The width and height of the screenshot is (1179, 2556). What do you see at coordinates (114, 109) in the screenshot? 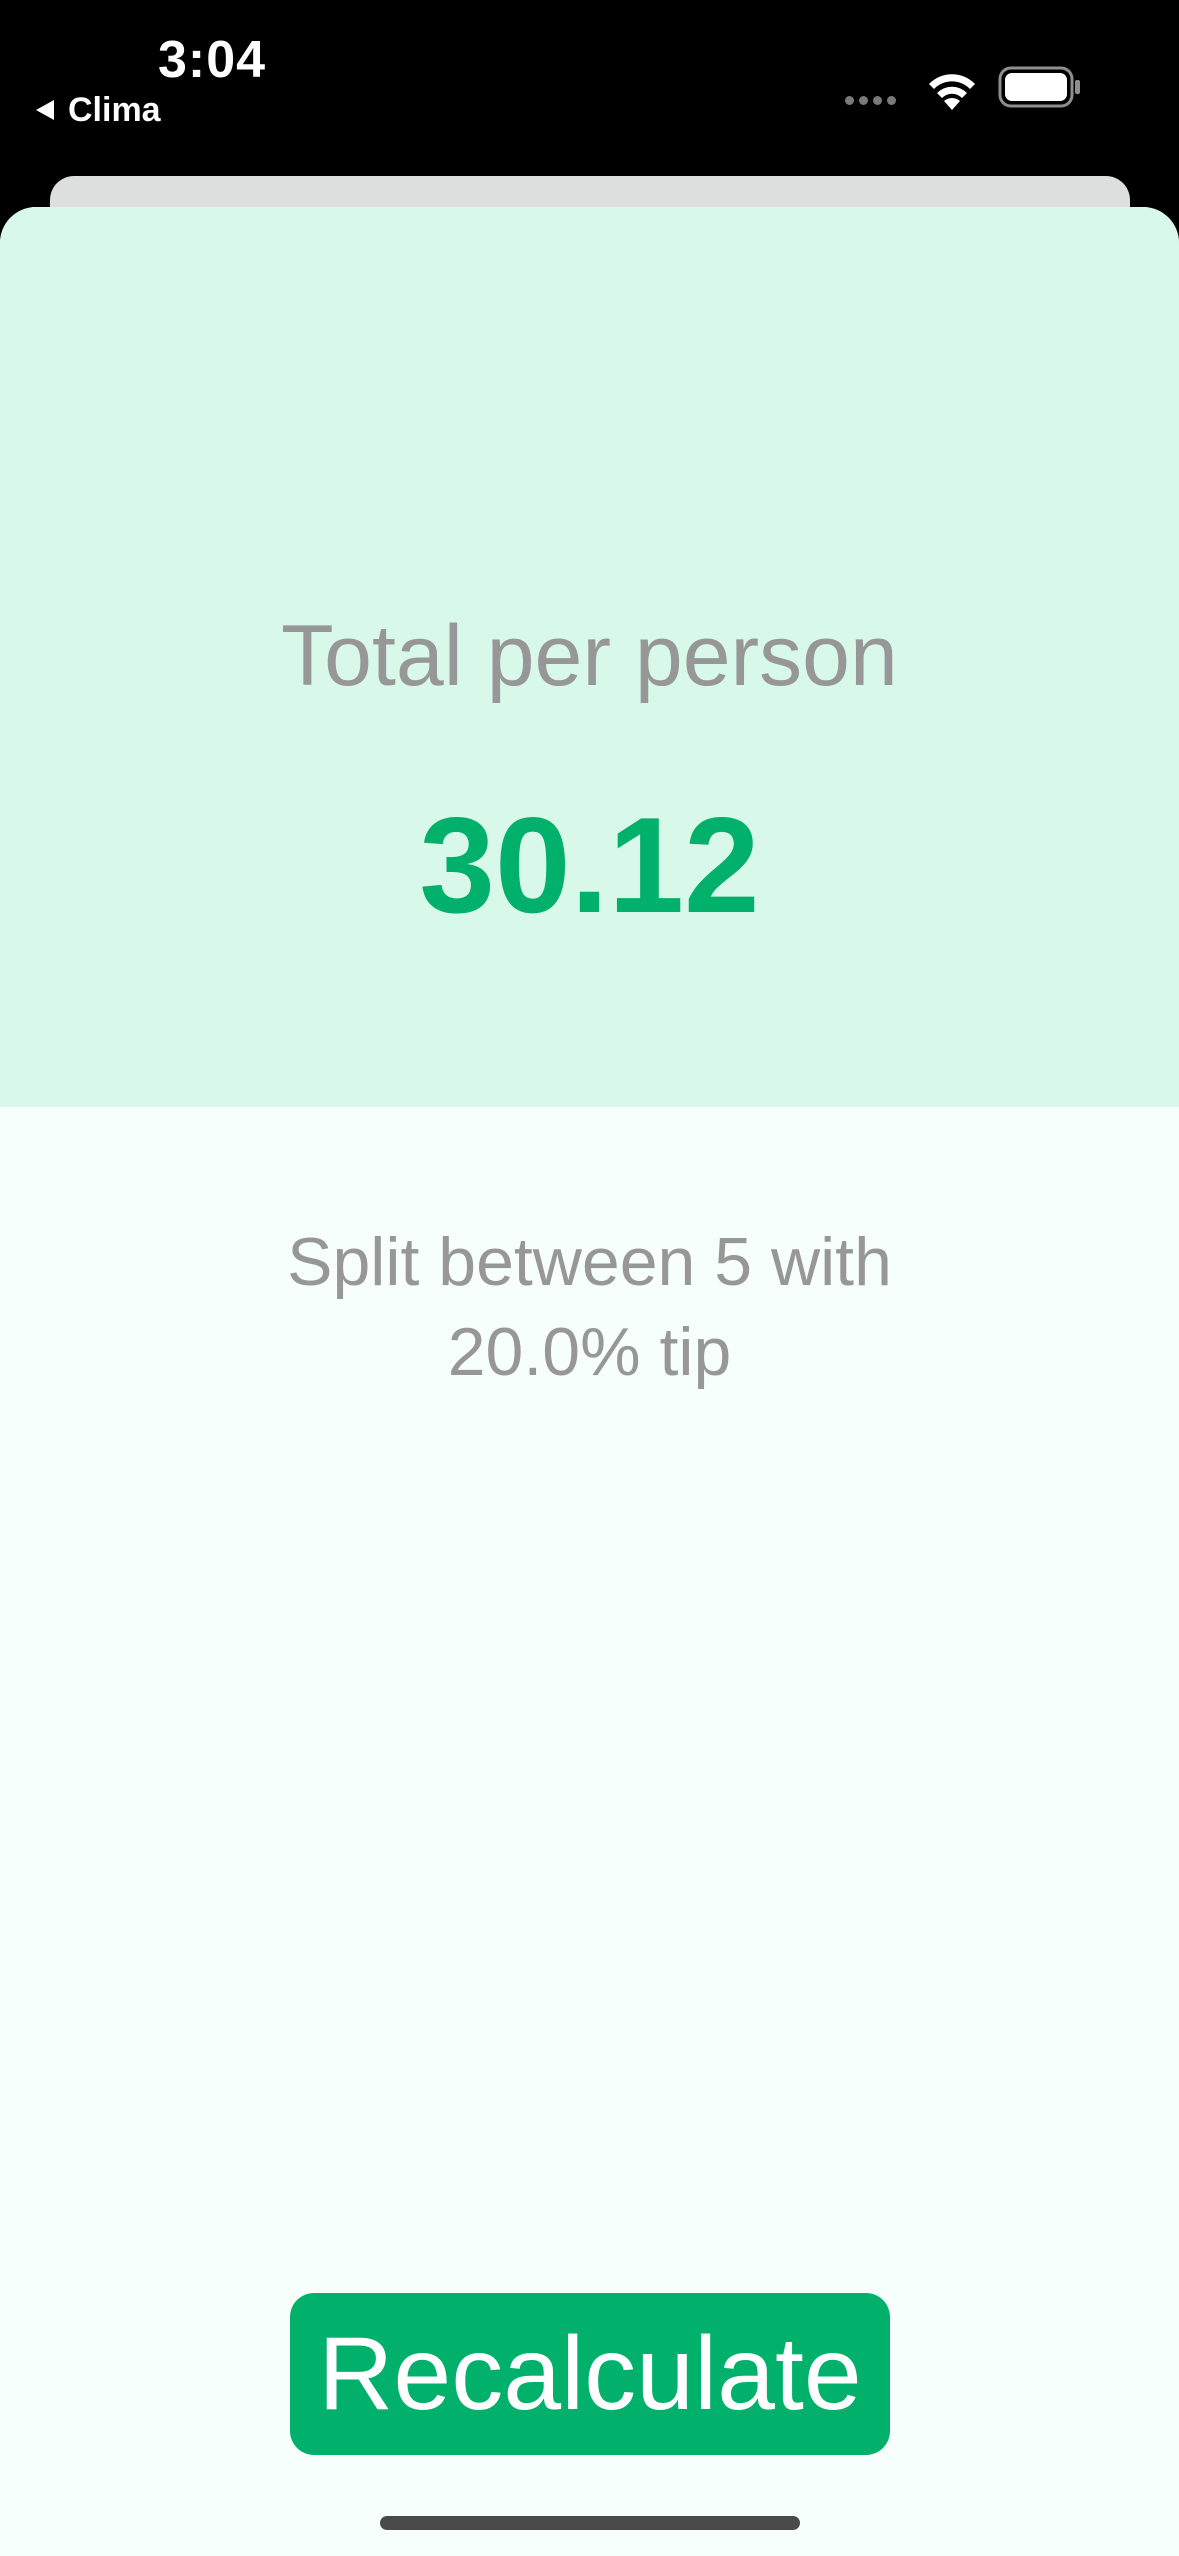
I see `back-app-label: Clima` at bounding box center [114, 109].